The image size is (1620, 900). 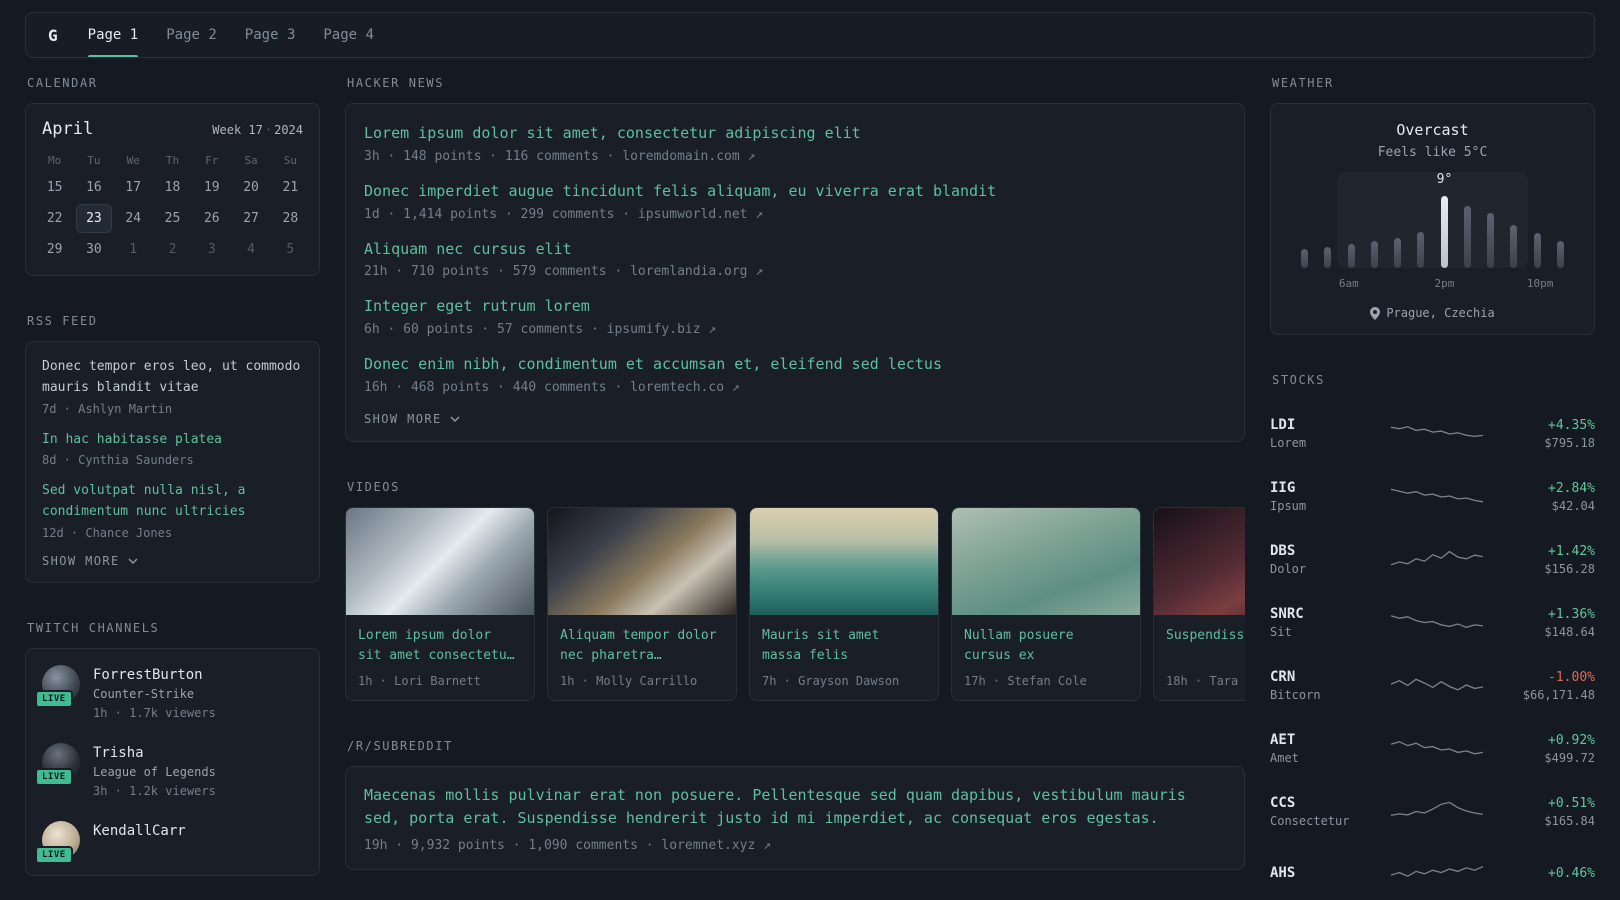 I want to click on channel-name: ForrestBurton, so click(x=154, y=675).